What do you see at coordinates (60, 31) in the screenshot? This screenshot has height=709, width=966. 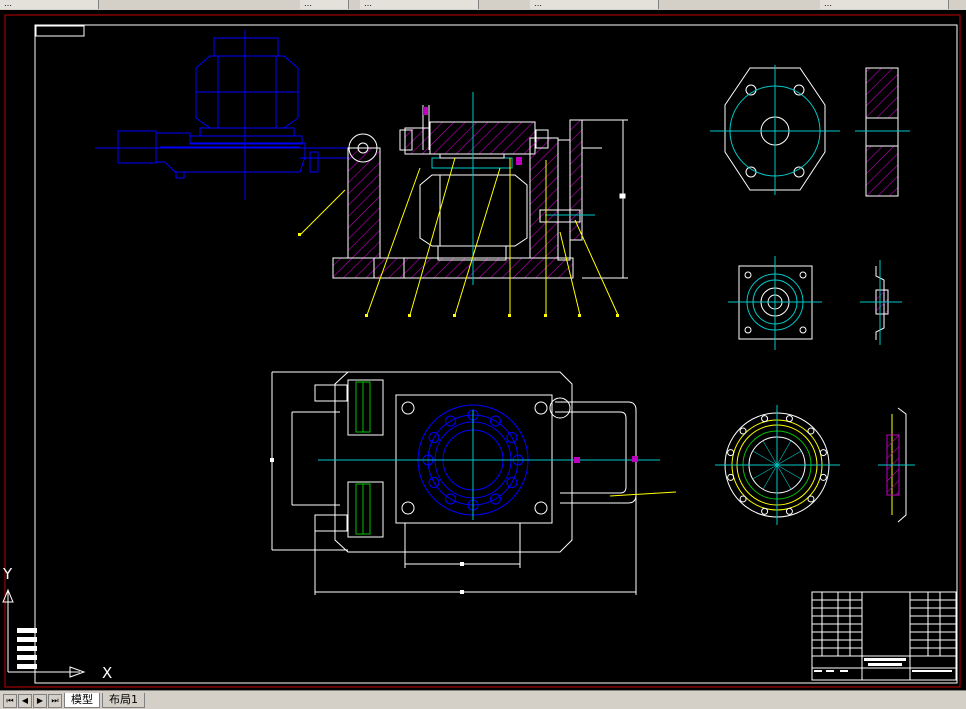 I see `frame-label-box` at bounding box center [60, 31].